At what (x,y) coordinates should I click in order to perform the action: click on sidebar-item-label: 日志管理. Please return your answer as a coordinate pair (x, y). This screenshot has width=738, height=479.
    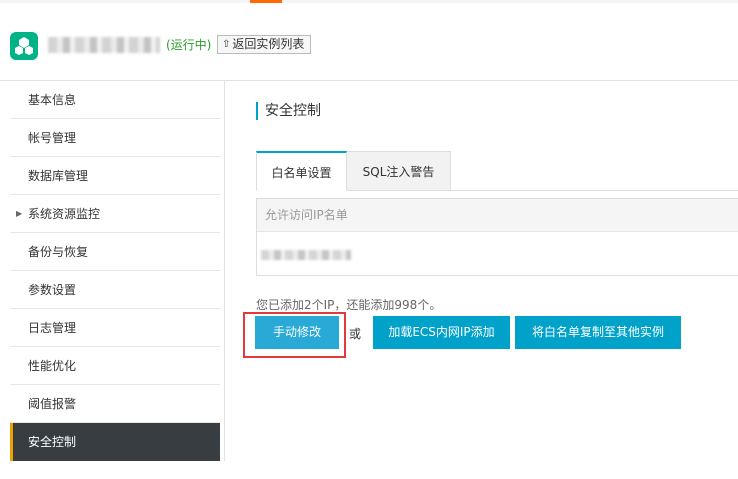
    Looking at the image, I should click on (52, 328).